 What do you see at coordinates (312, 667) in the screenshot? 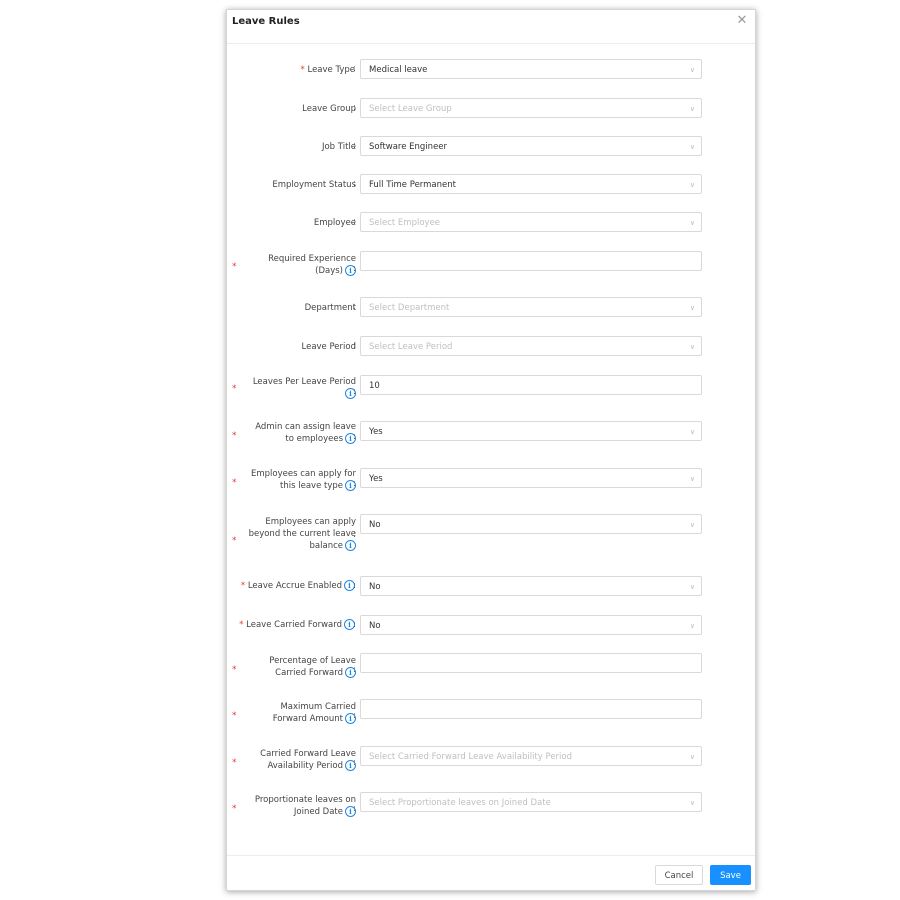
I see `pct-carried-label: Percentage of Leave Carried Forward i` at bounding box center [312, 667].